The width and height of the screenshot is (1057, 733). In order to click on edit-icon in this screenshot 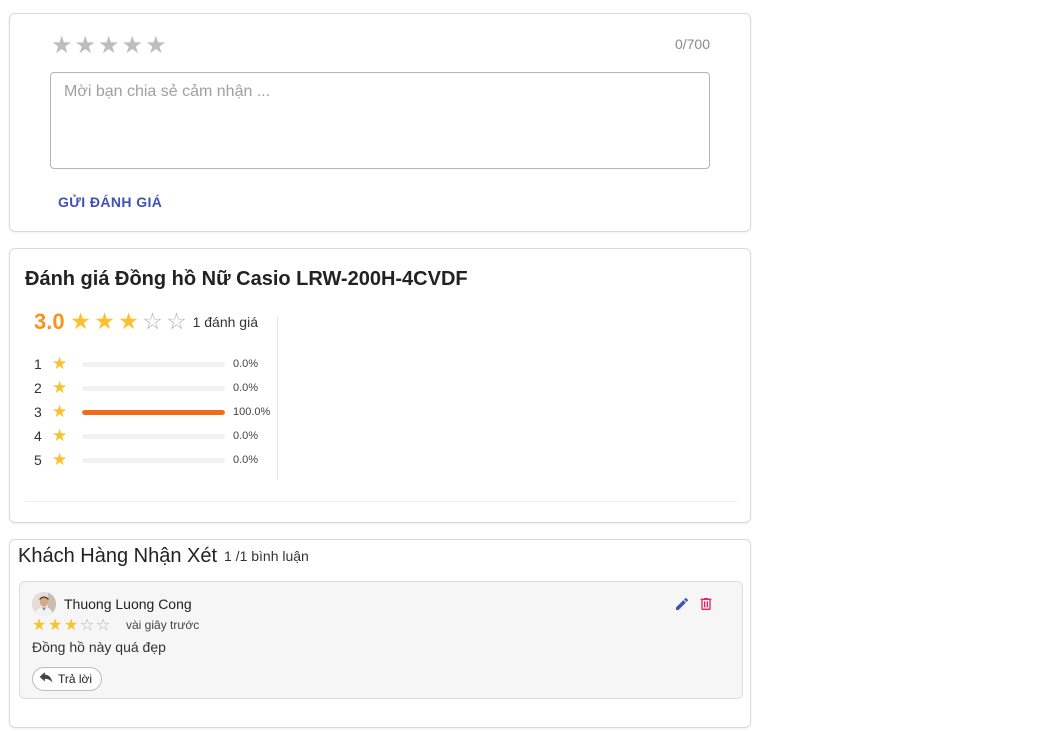, I will do `click(682, 604)`.